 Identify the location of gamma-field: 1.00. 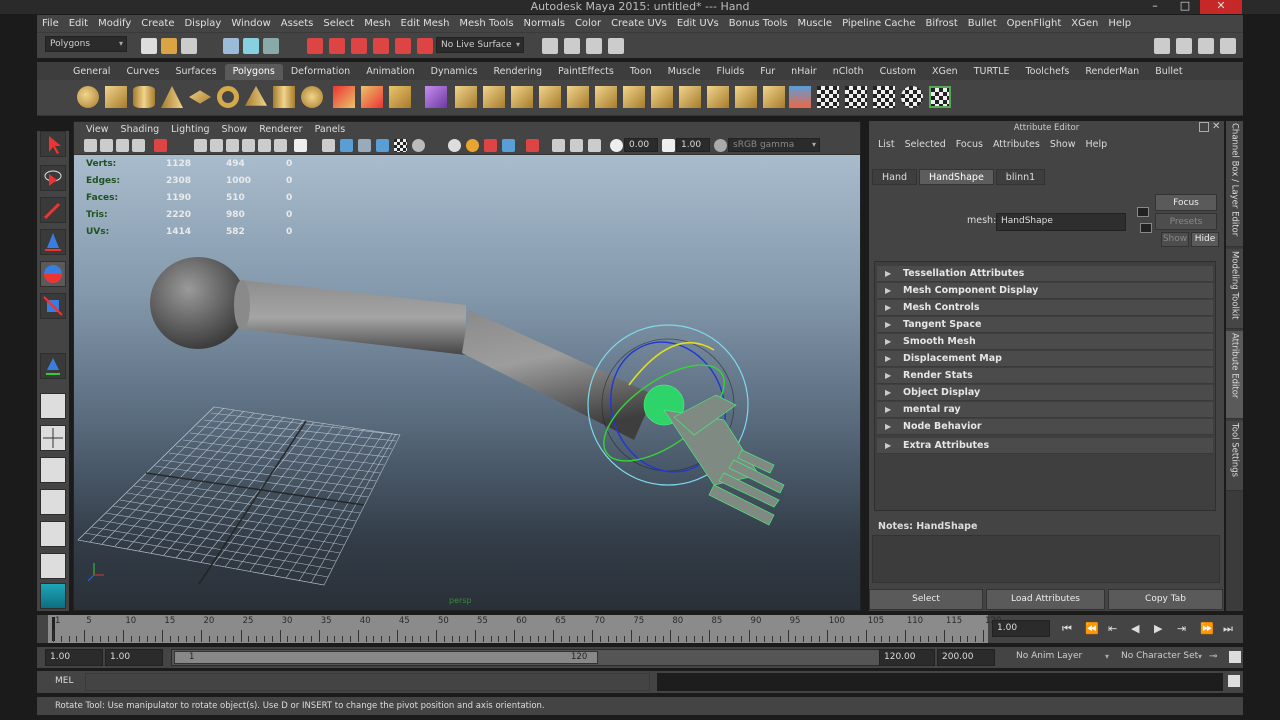
(693, 145).